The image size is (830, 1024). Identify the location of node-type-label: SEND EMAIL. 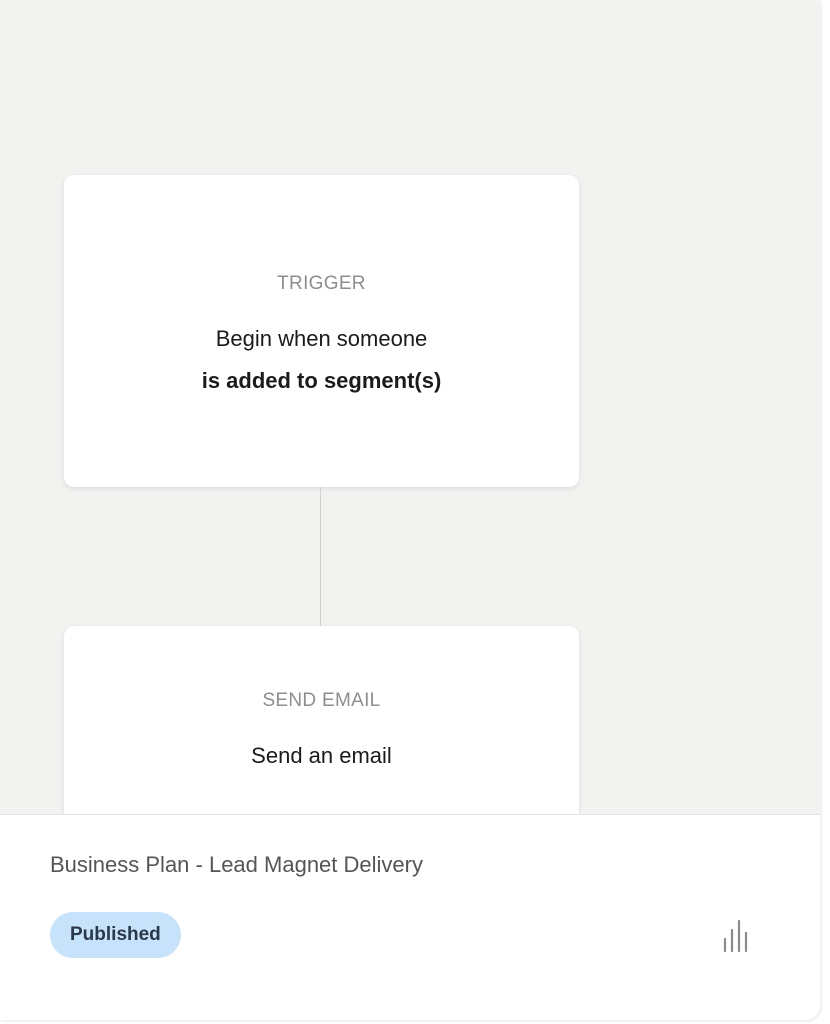
(321, 700).